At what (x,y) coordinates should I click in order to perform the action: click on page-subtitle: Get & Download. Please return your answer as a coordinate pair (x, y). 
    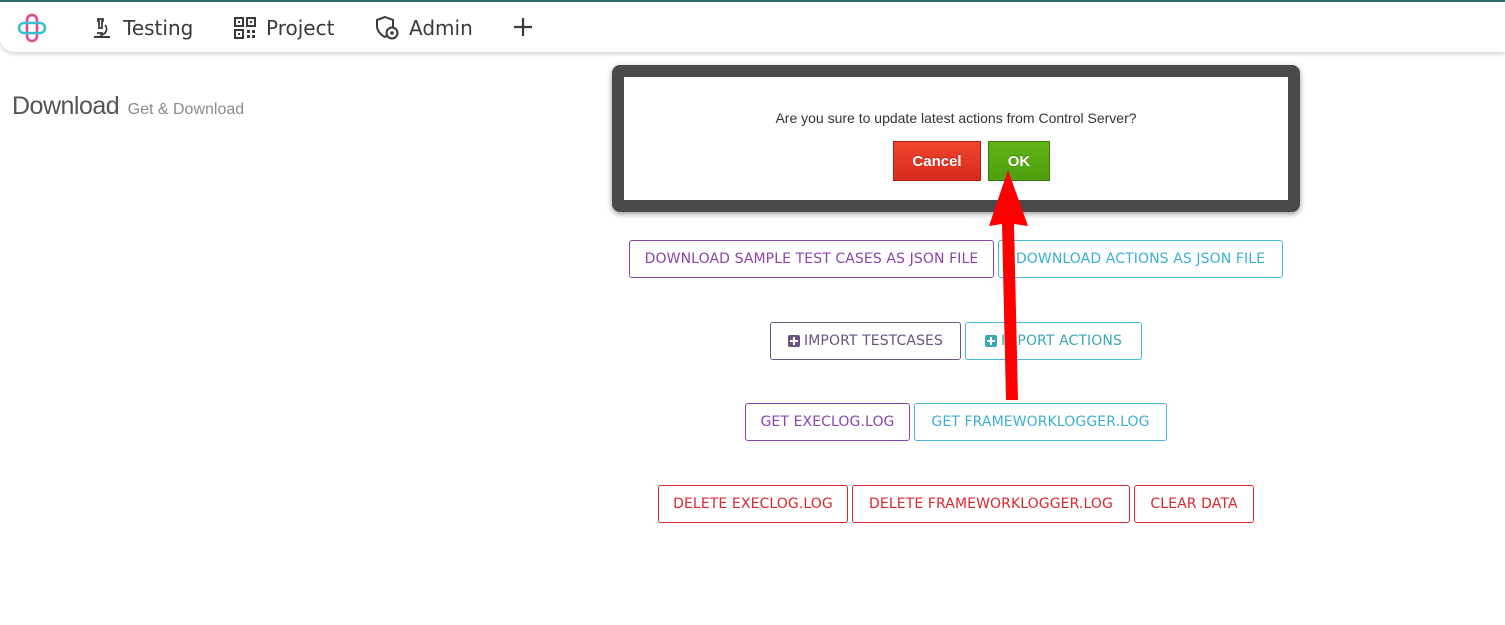
    Looking at the image, I should click on (186, 109).